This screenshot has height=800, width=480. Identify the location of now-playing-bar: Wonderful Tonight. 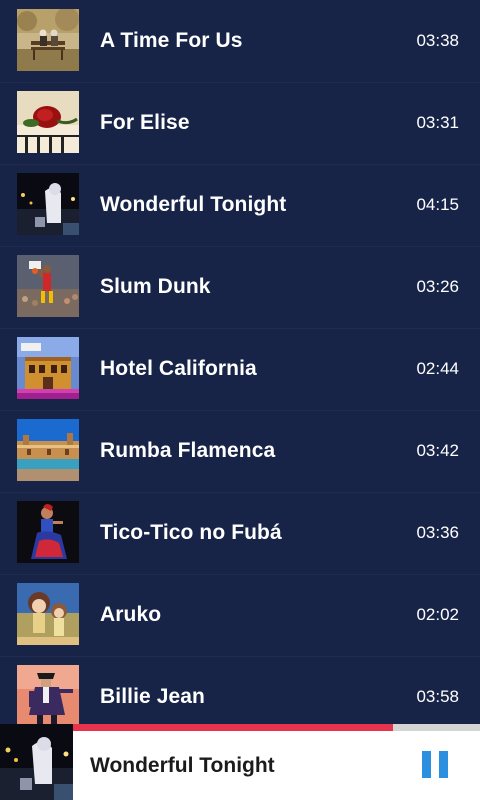
(240, 762).